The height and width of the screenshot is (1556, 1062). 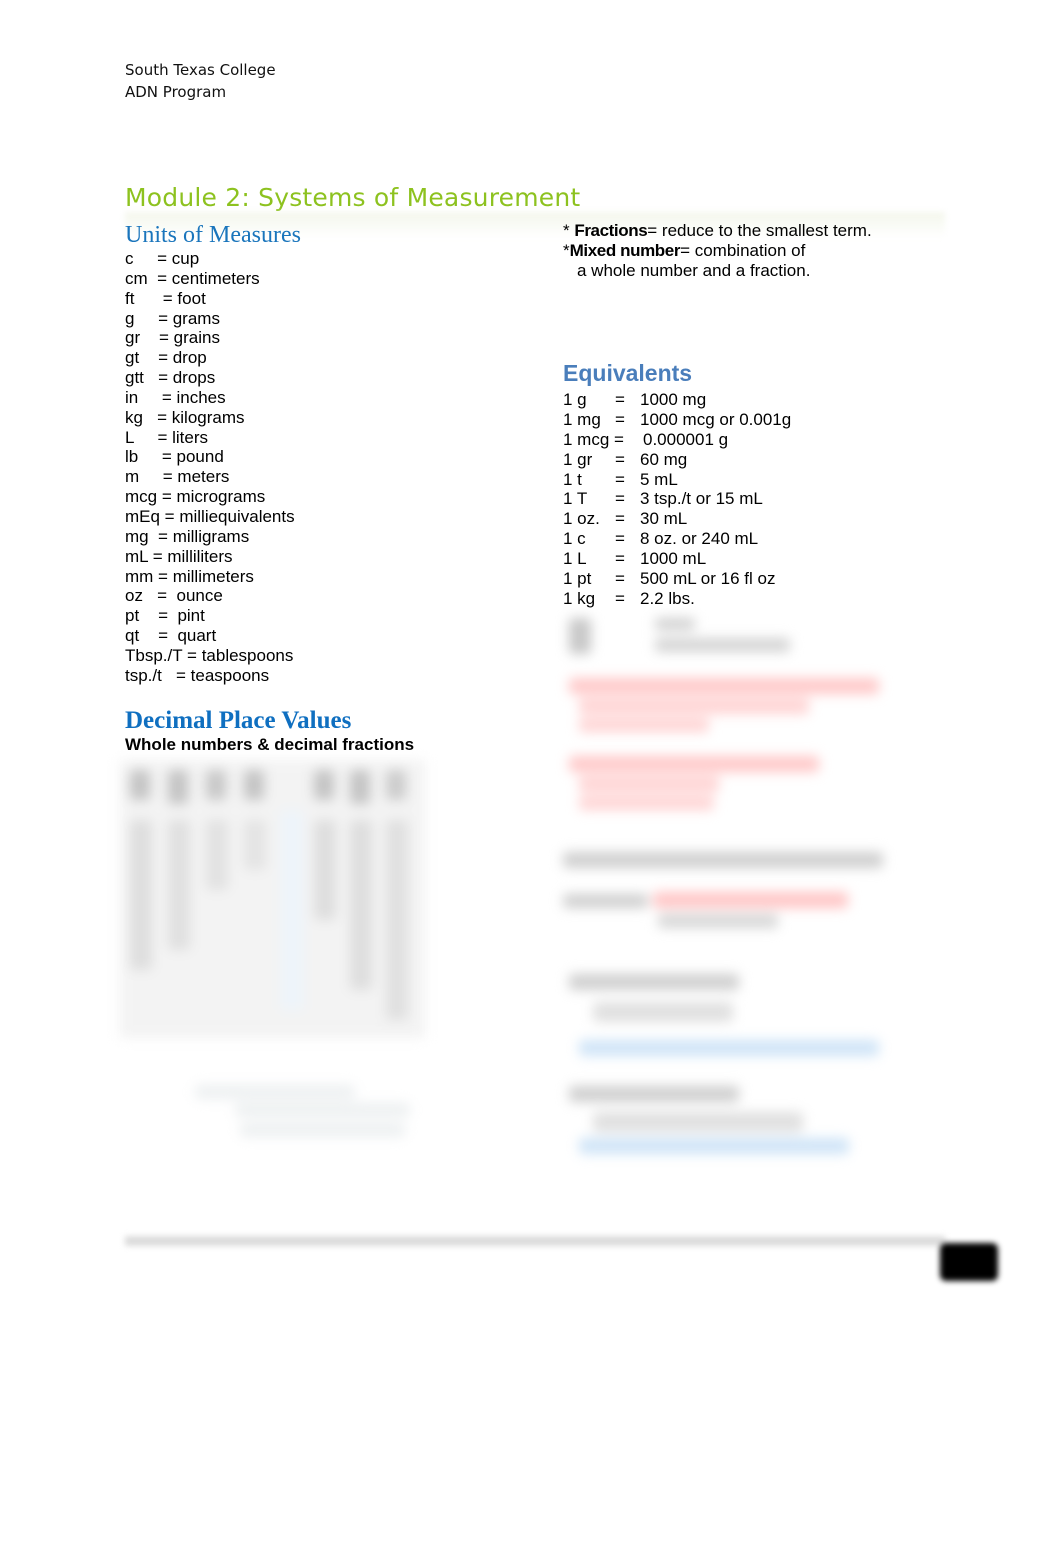 What do you see at coordinates (272, 899) in the screenshot?
I see `obscured-place-value-table` at bounding box center [272, 899].